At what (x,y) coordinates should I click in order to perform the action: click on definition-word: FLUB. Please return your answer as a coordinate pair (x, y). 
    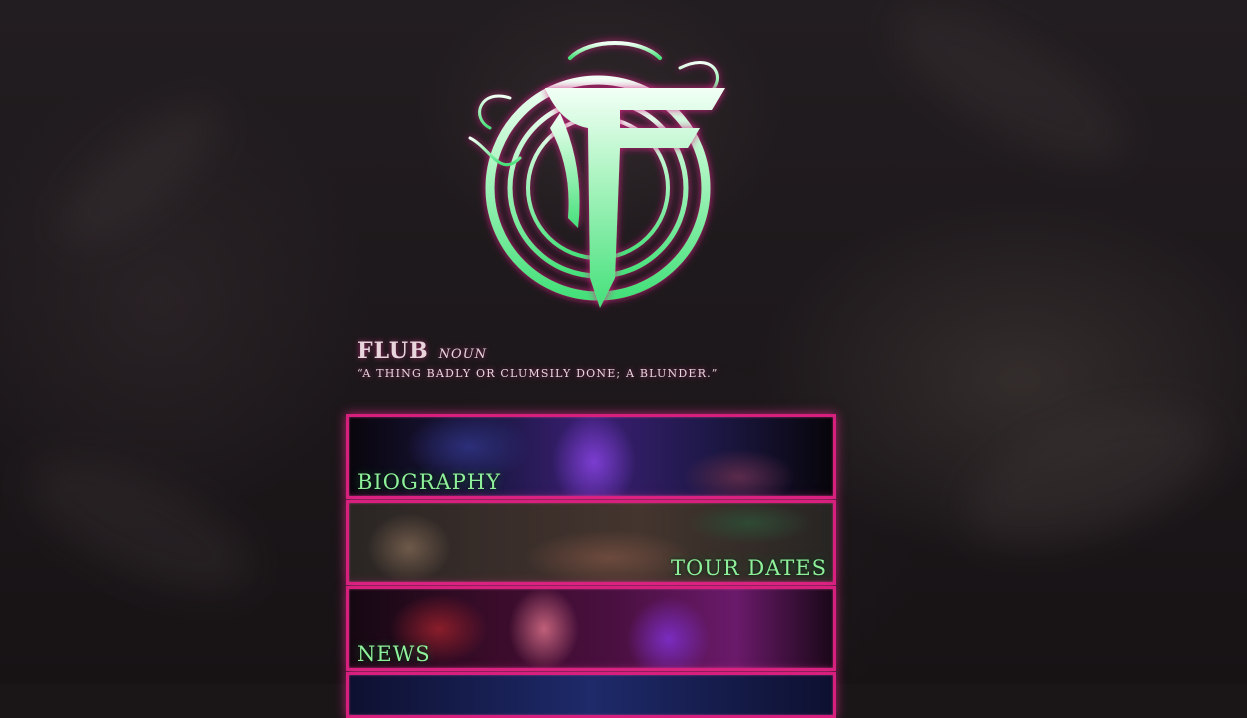
    Looking at the image, I should click on (393, 351).